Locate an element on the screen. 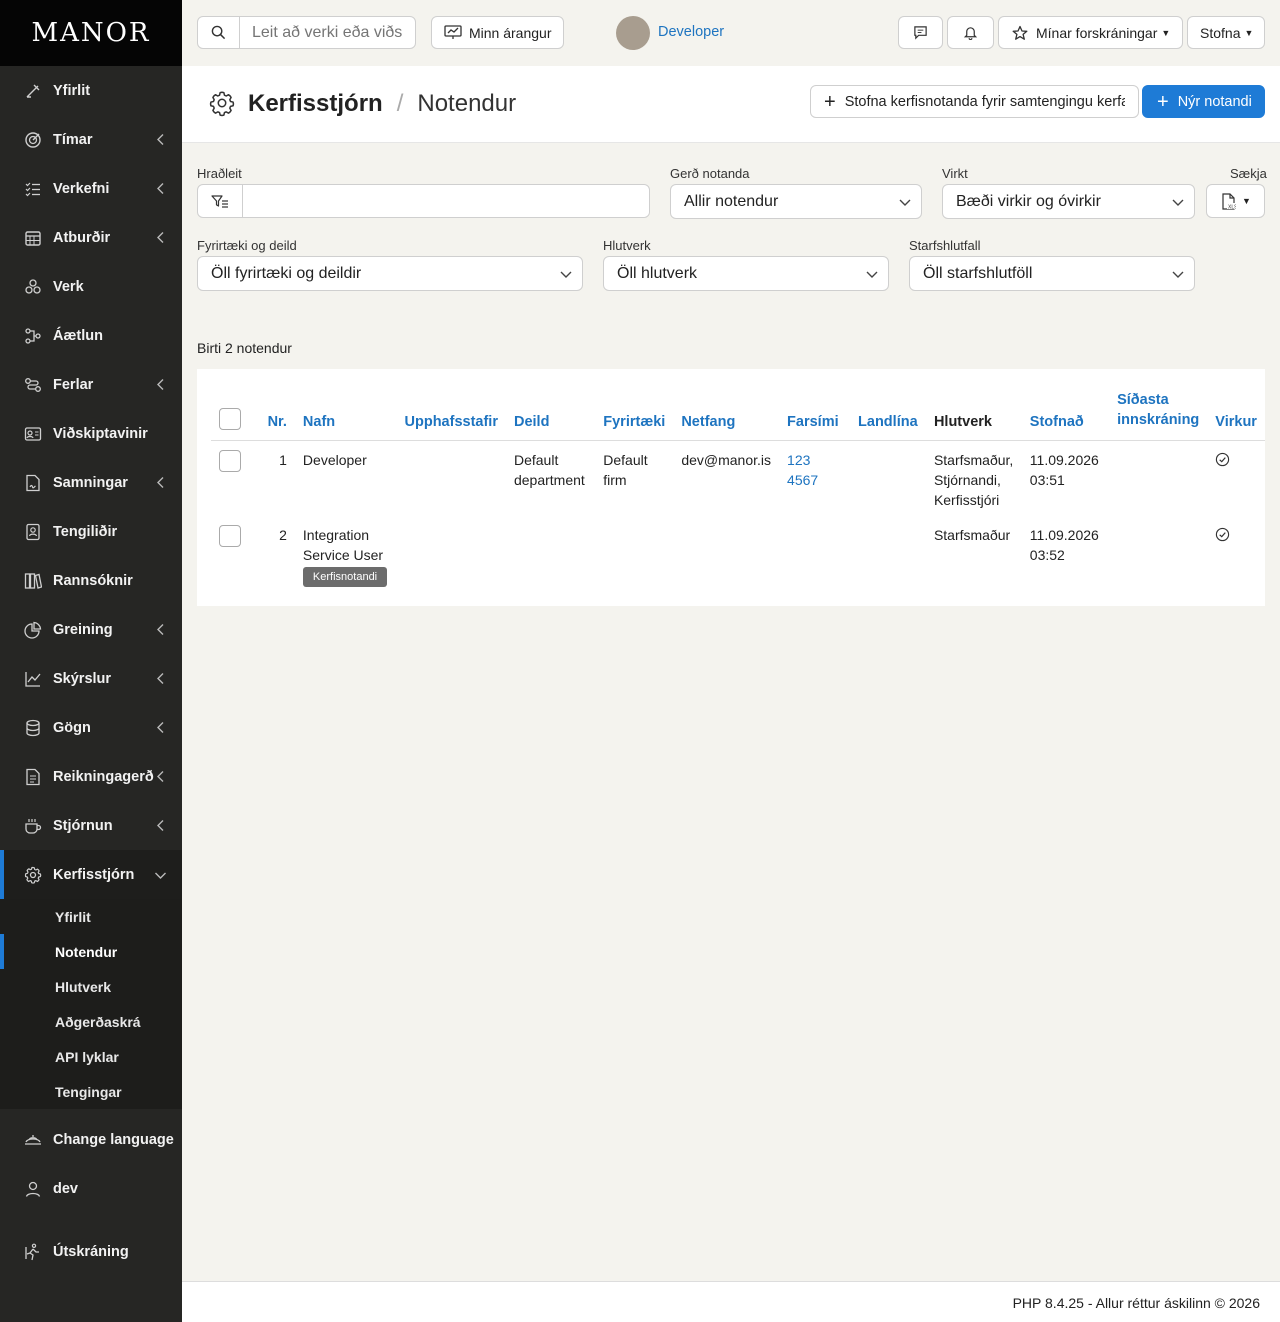 Image resolution: width=1280 pixels, height=1322 pixels. subnav-item: Yfirlit is located at coordinates (91, 916).